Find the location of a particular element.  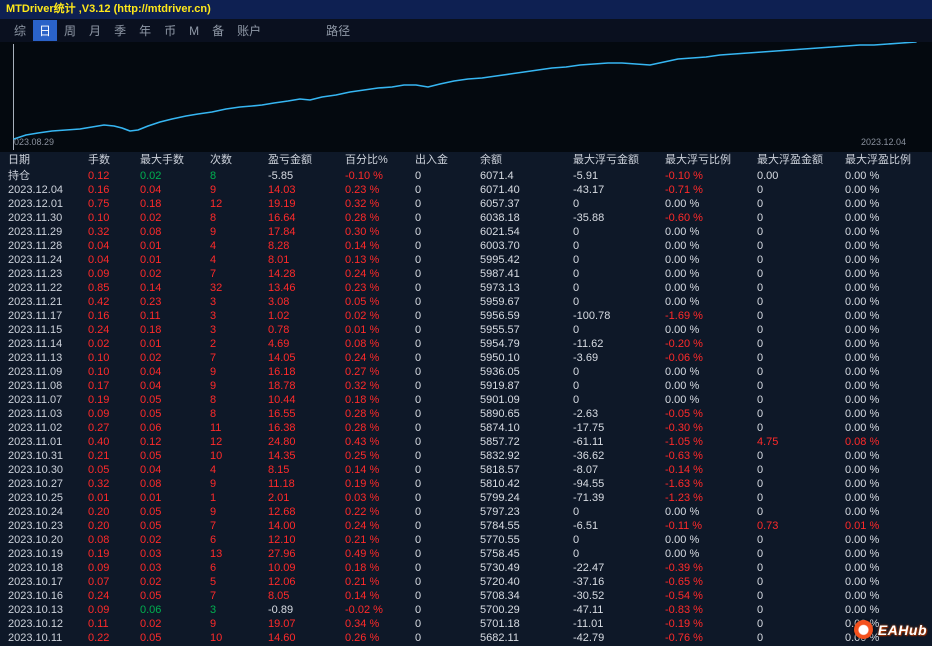

cell: 2.01 is located at coordinates (279, 498).